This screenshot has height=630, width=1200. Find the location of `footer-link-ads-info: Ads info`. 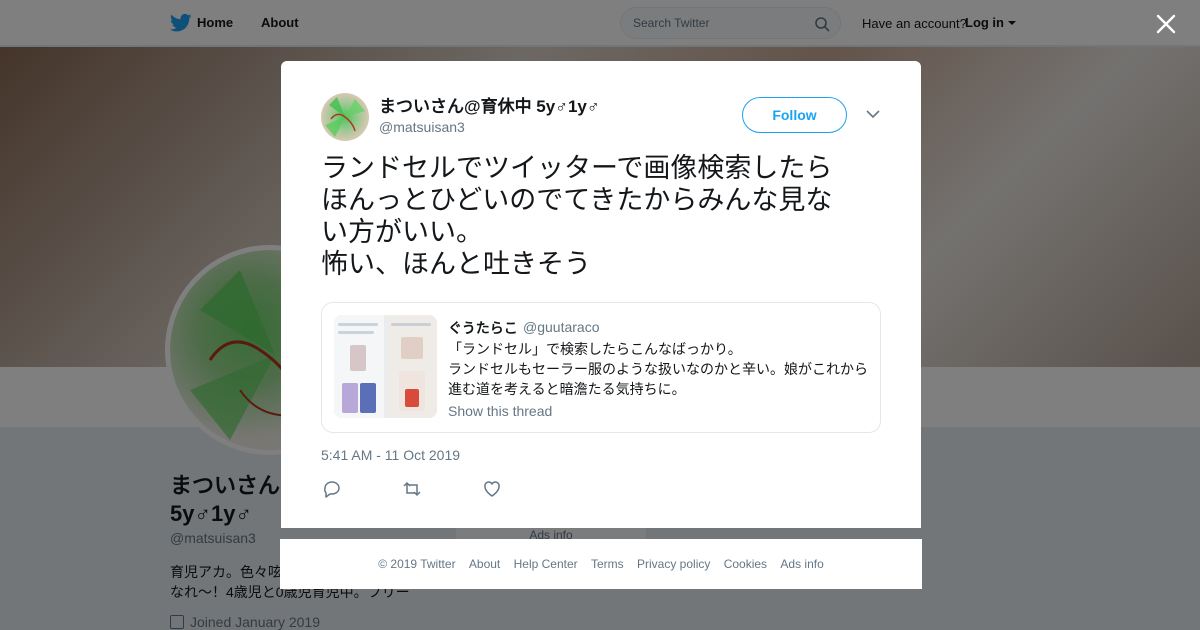

footer-link-ads-info: Ads info is located at coordinates (801, 564).